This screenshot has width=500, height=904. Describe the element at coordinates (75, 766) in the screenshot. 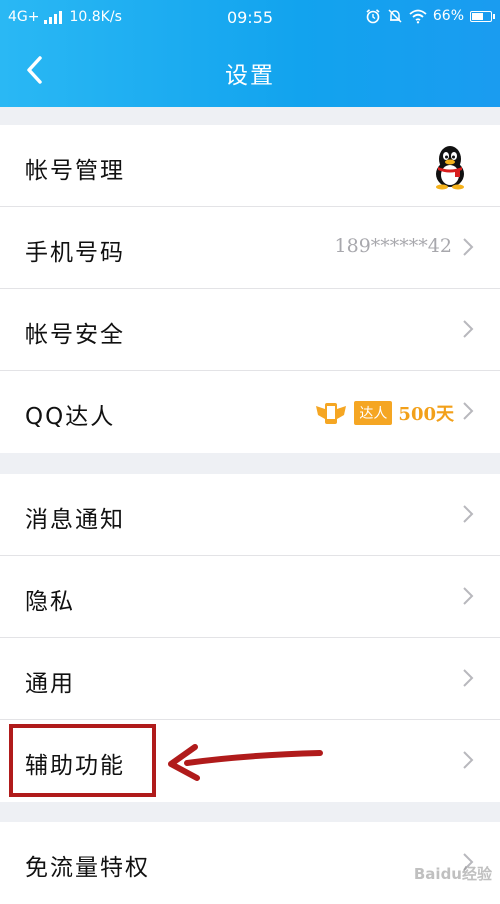

I see `row-label: 辅助功能` at that location.